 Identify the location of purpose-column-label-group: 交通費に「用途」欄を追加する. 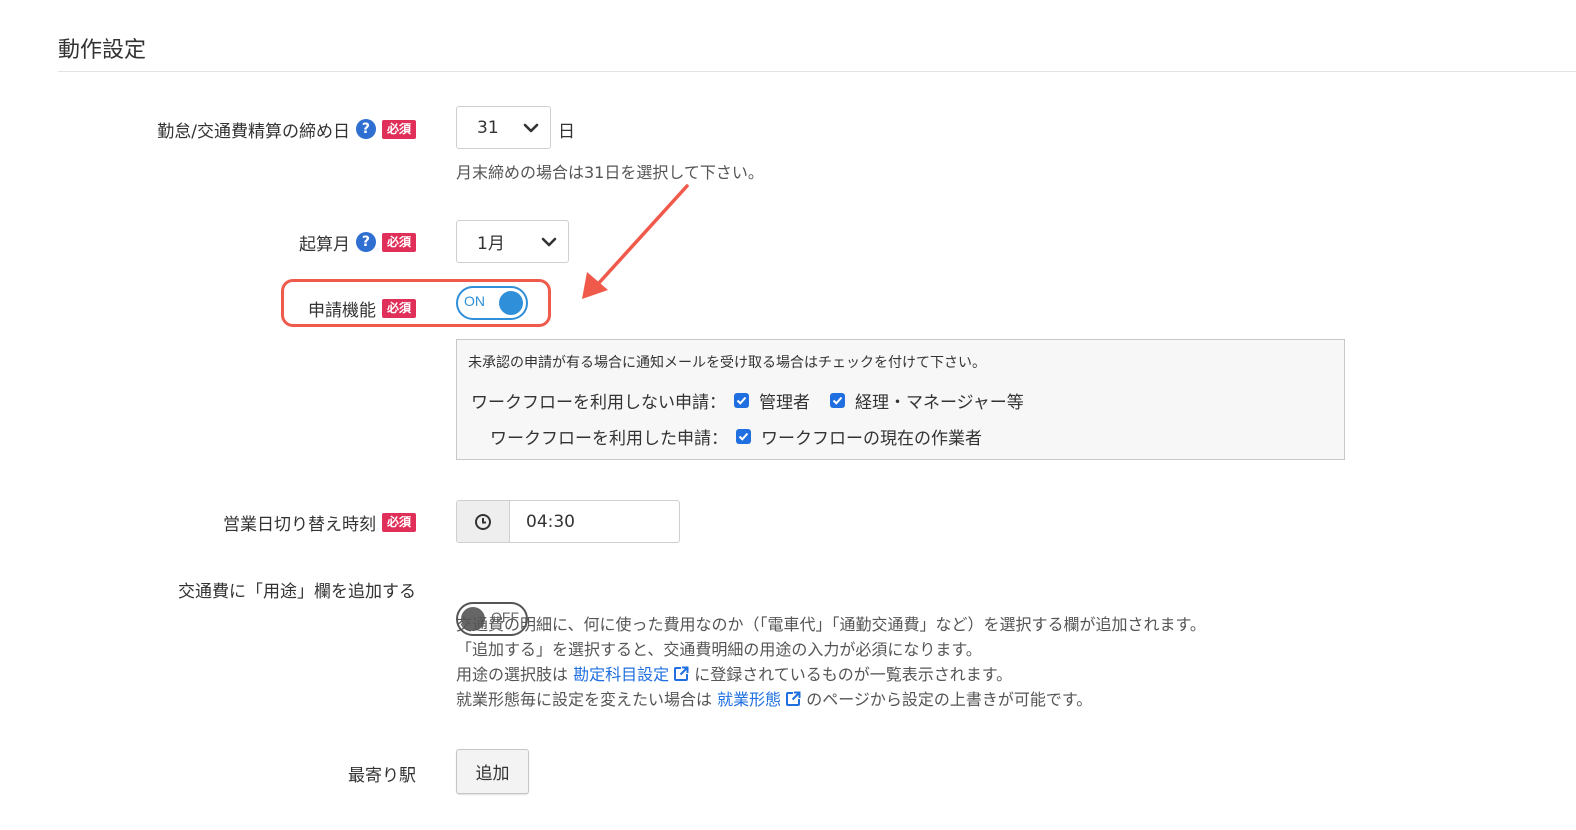
(297, 589).